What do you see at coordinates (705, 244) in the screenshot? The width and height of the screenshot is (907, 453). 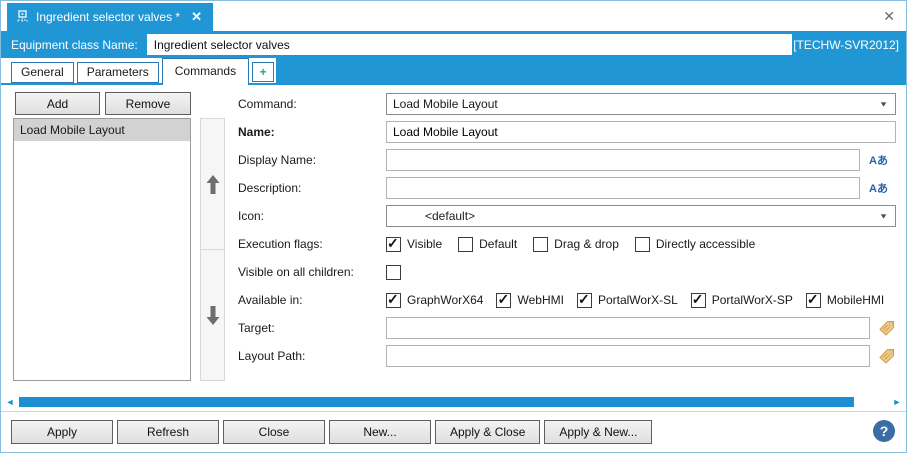 I see `checkbox-label: Directly accessible` at bounding box center [705, 244].